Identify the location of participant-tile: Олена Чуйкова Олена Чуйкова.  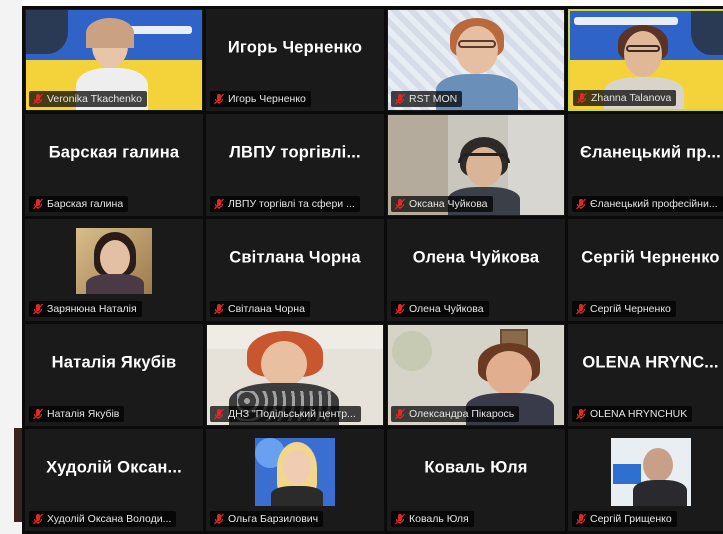
(476, 270).